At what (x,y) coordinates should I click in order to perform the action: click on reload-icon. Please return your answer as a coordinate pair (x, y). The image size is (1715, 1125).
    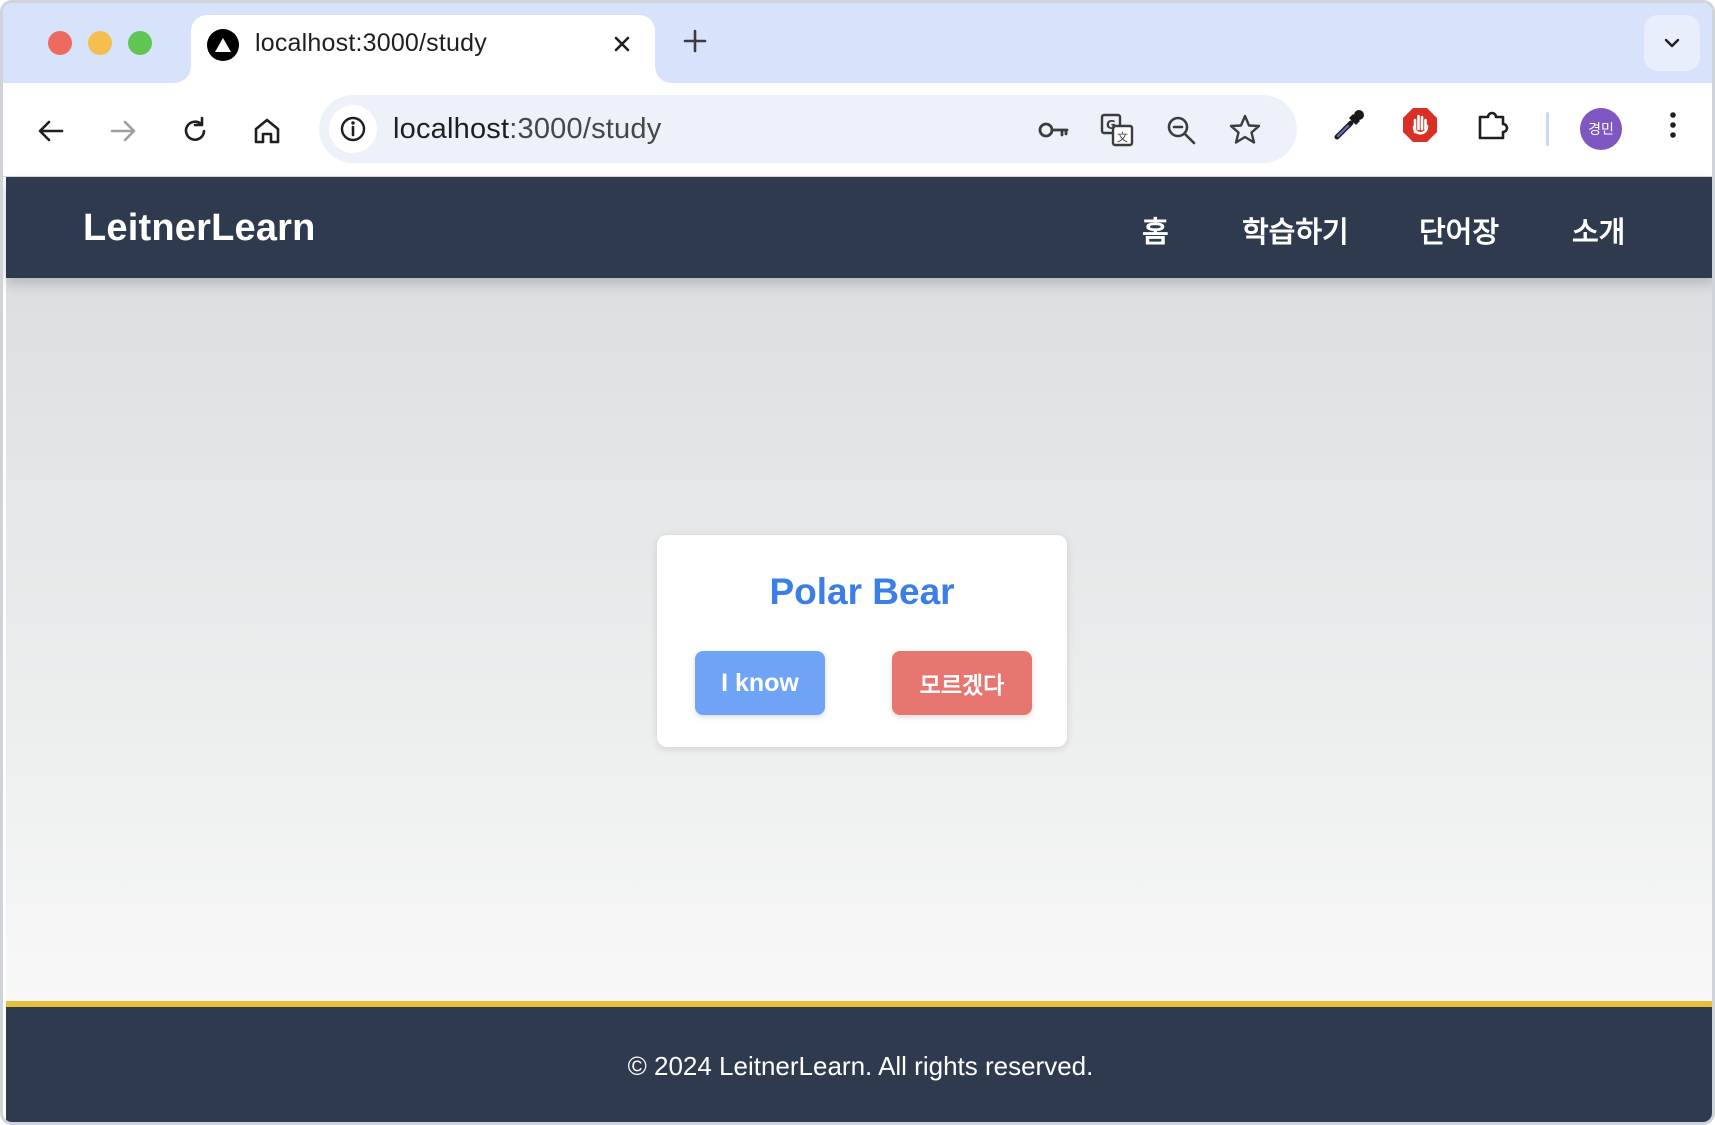
    Looking at the image, I should click on (195, 131).